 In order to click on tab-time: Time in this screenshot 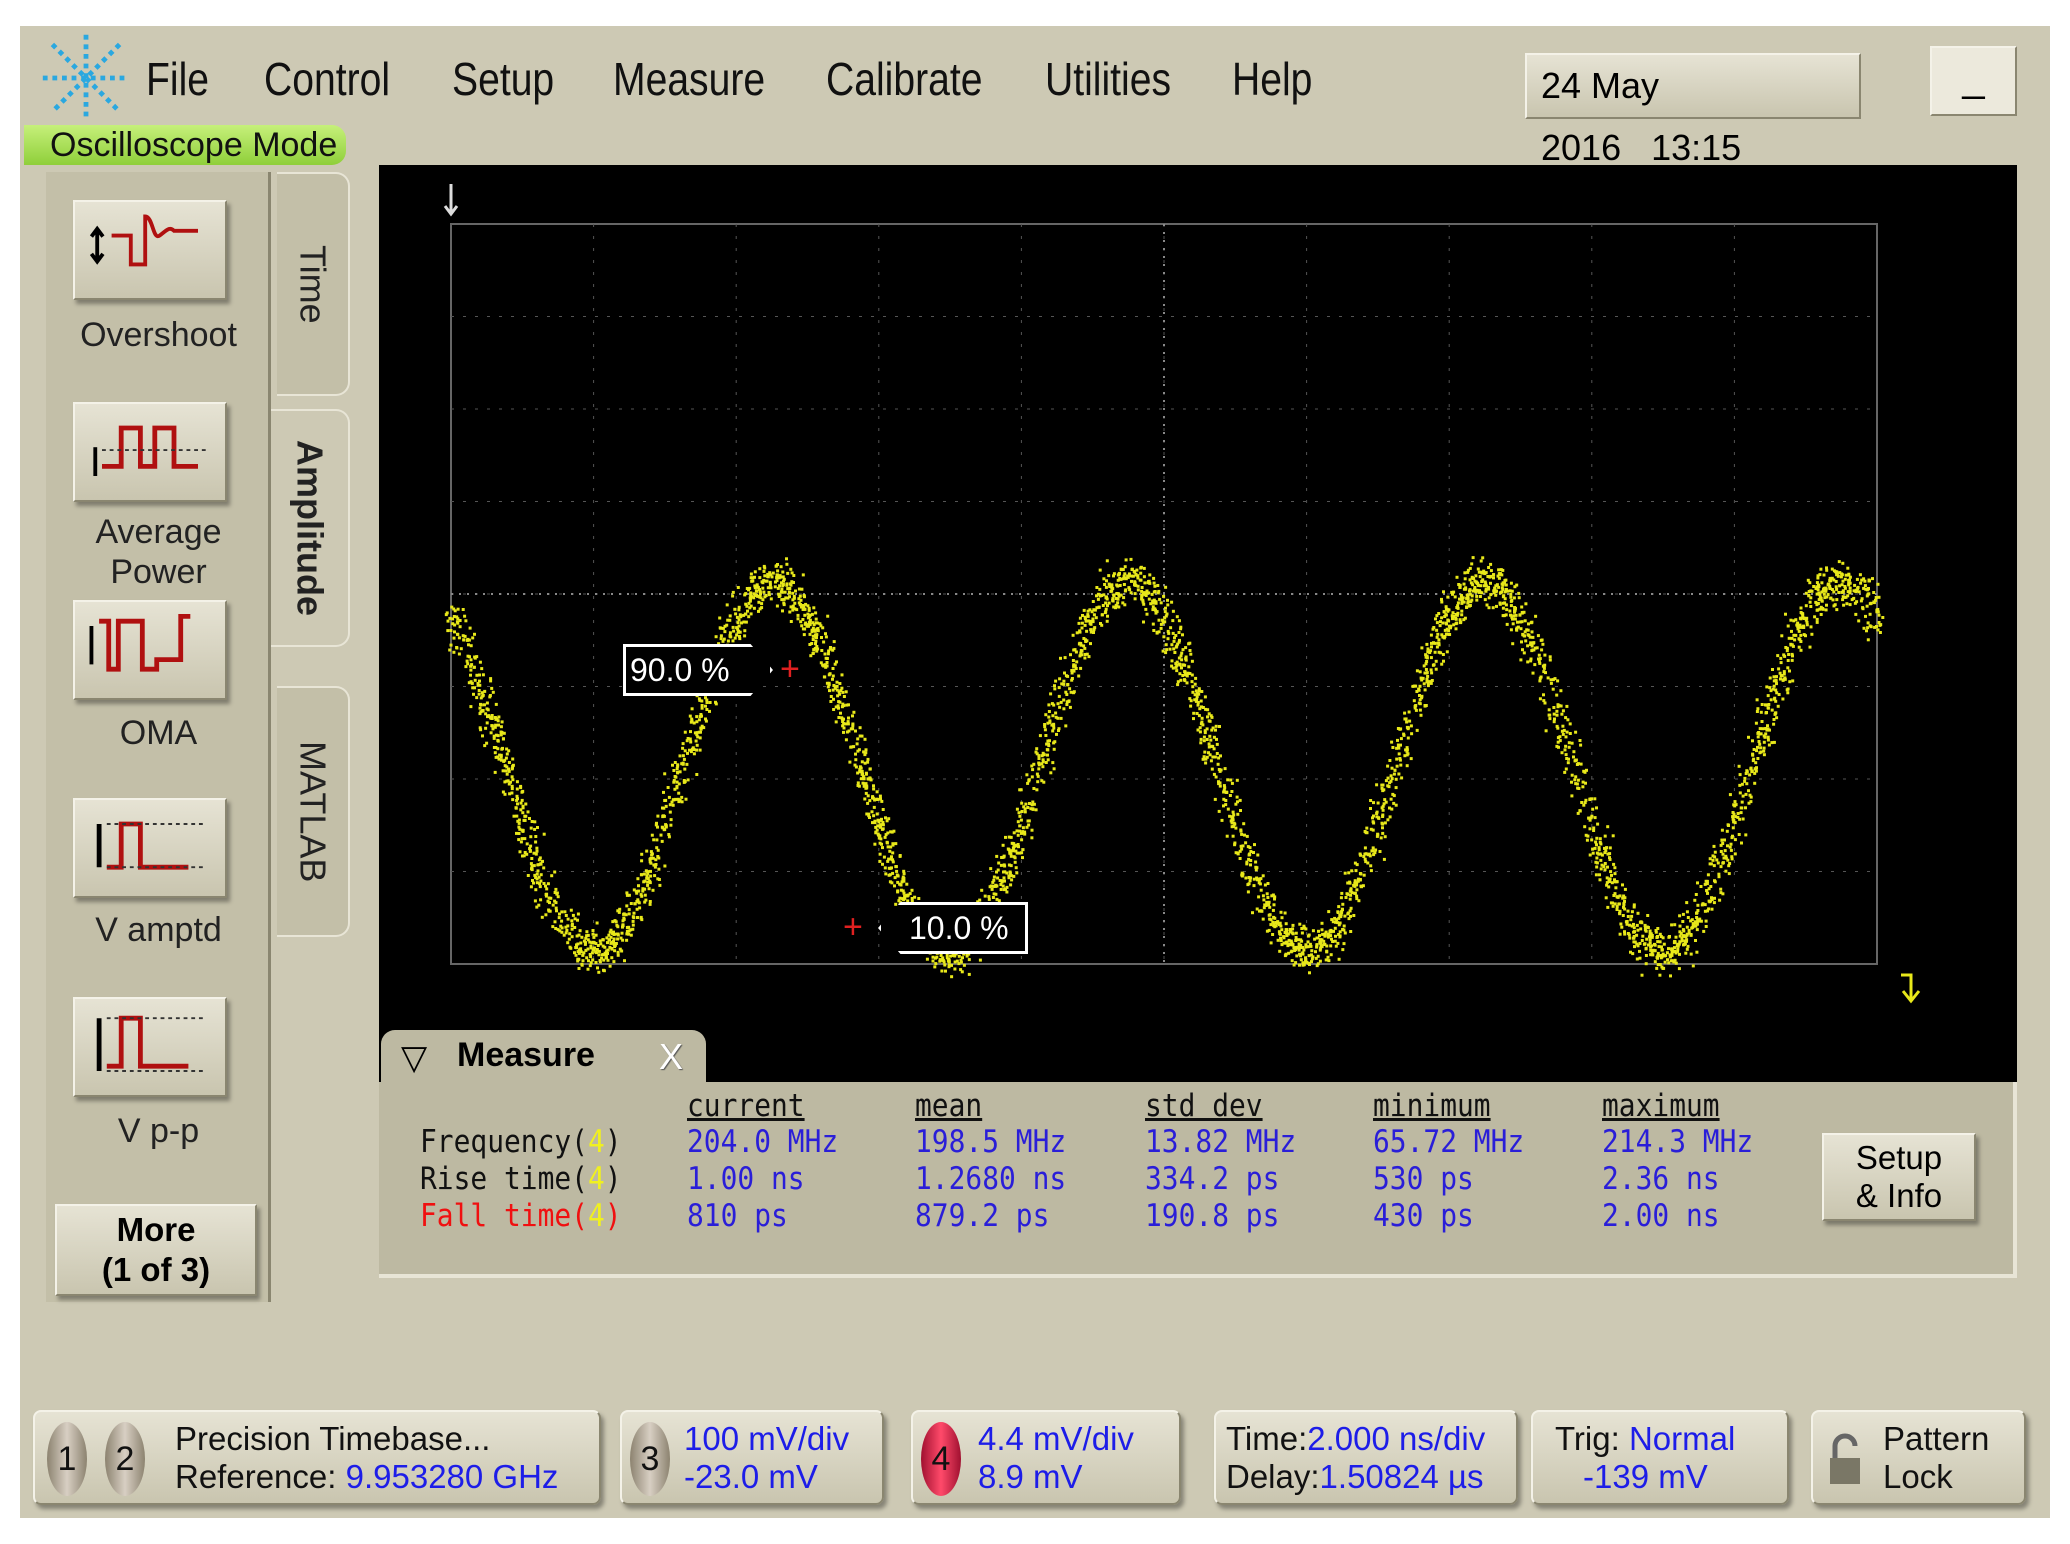, I will do `click(313, 284)`.